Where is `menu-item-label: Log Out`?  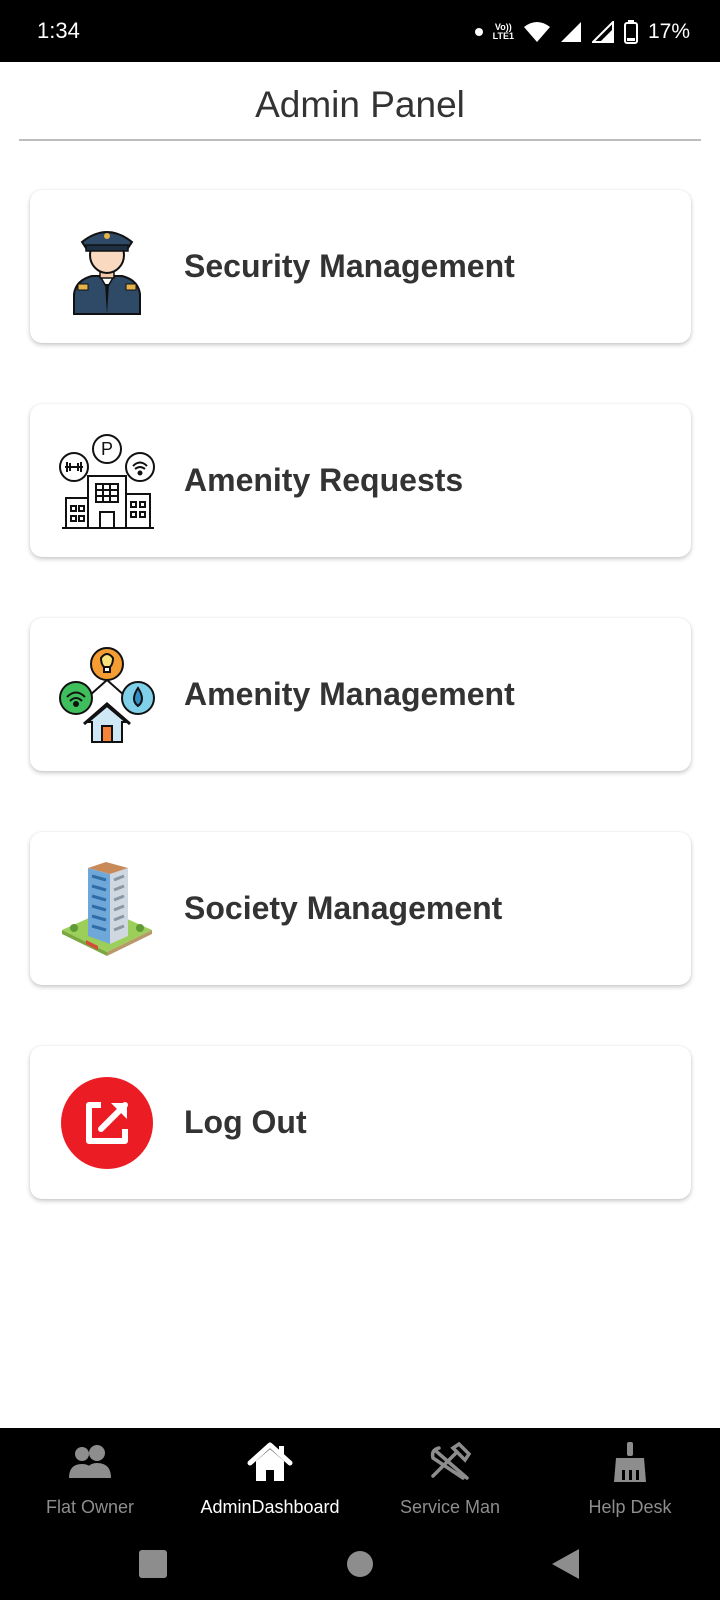 menu-item-label: Log Out is located at coordinates (245, 1122).